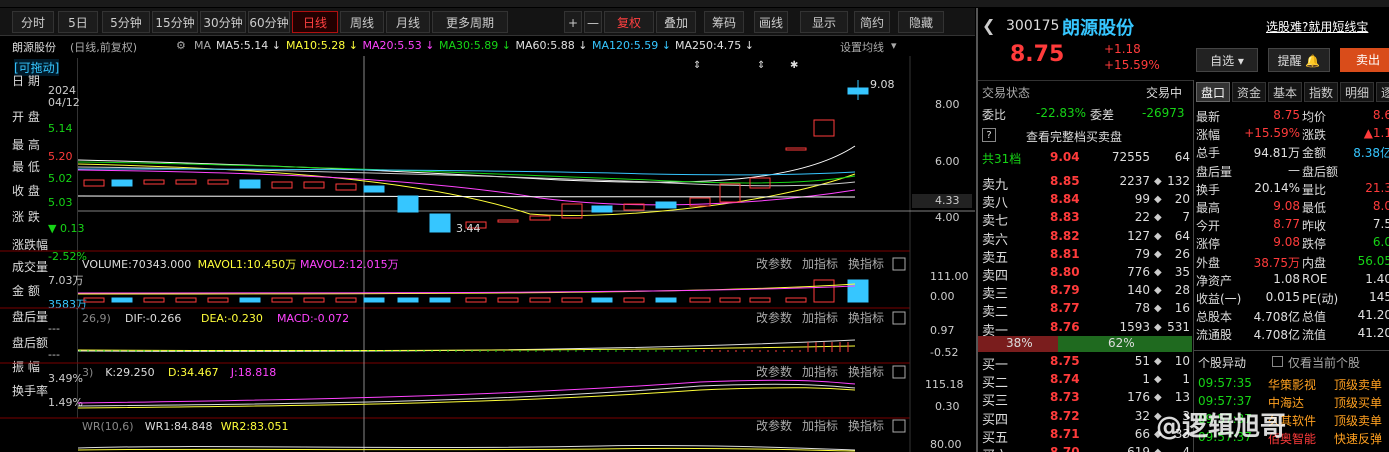 The image size is (1389, 452). What do you see at coordinates (1364, 60) in the screenshot?
I see `sell-button: 卖出` at bounding box center [1364, 60].